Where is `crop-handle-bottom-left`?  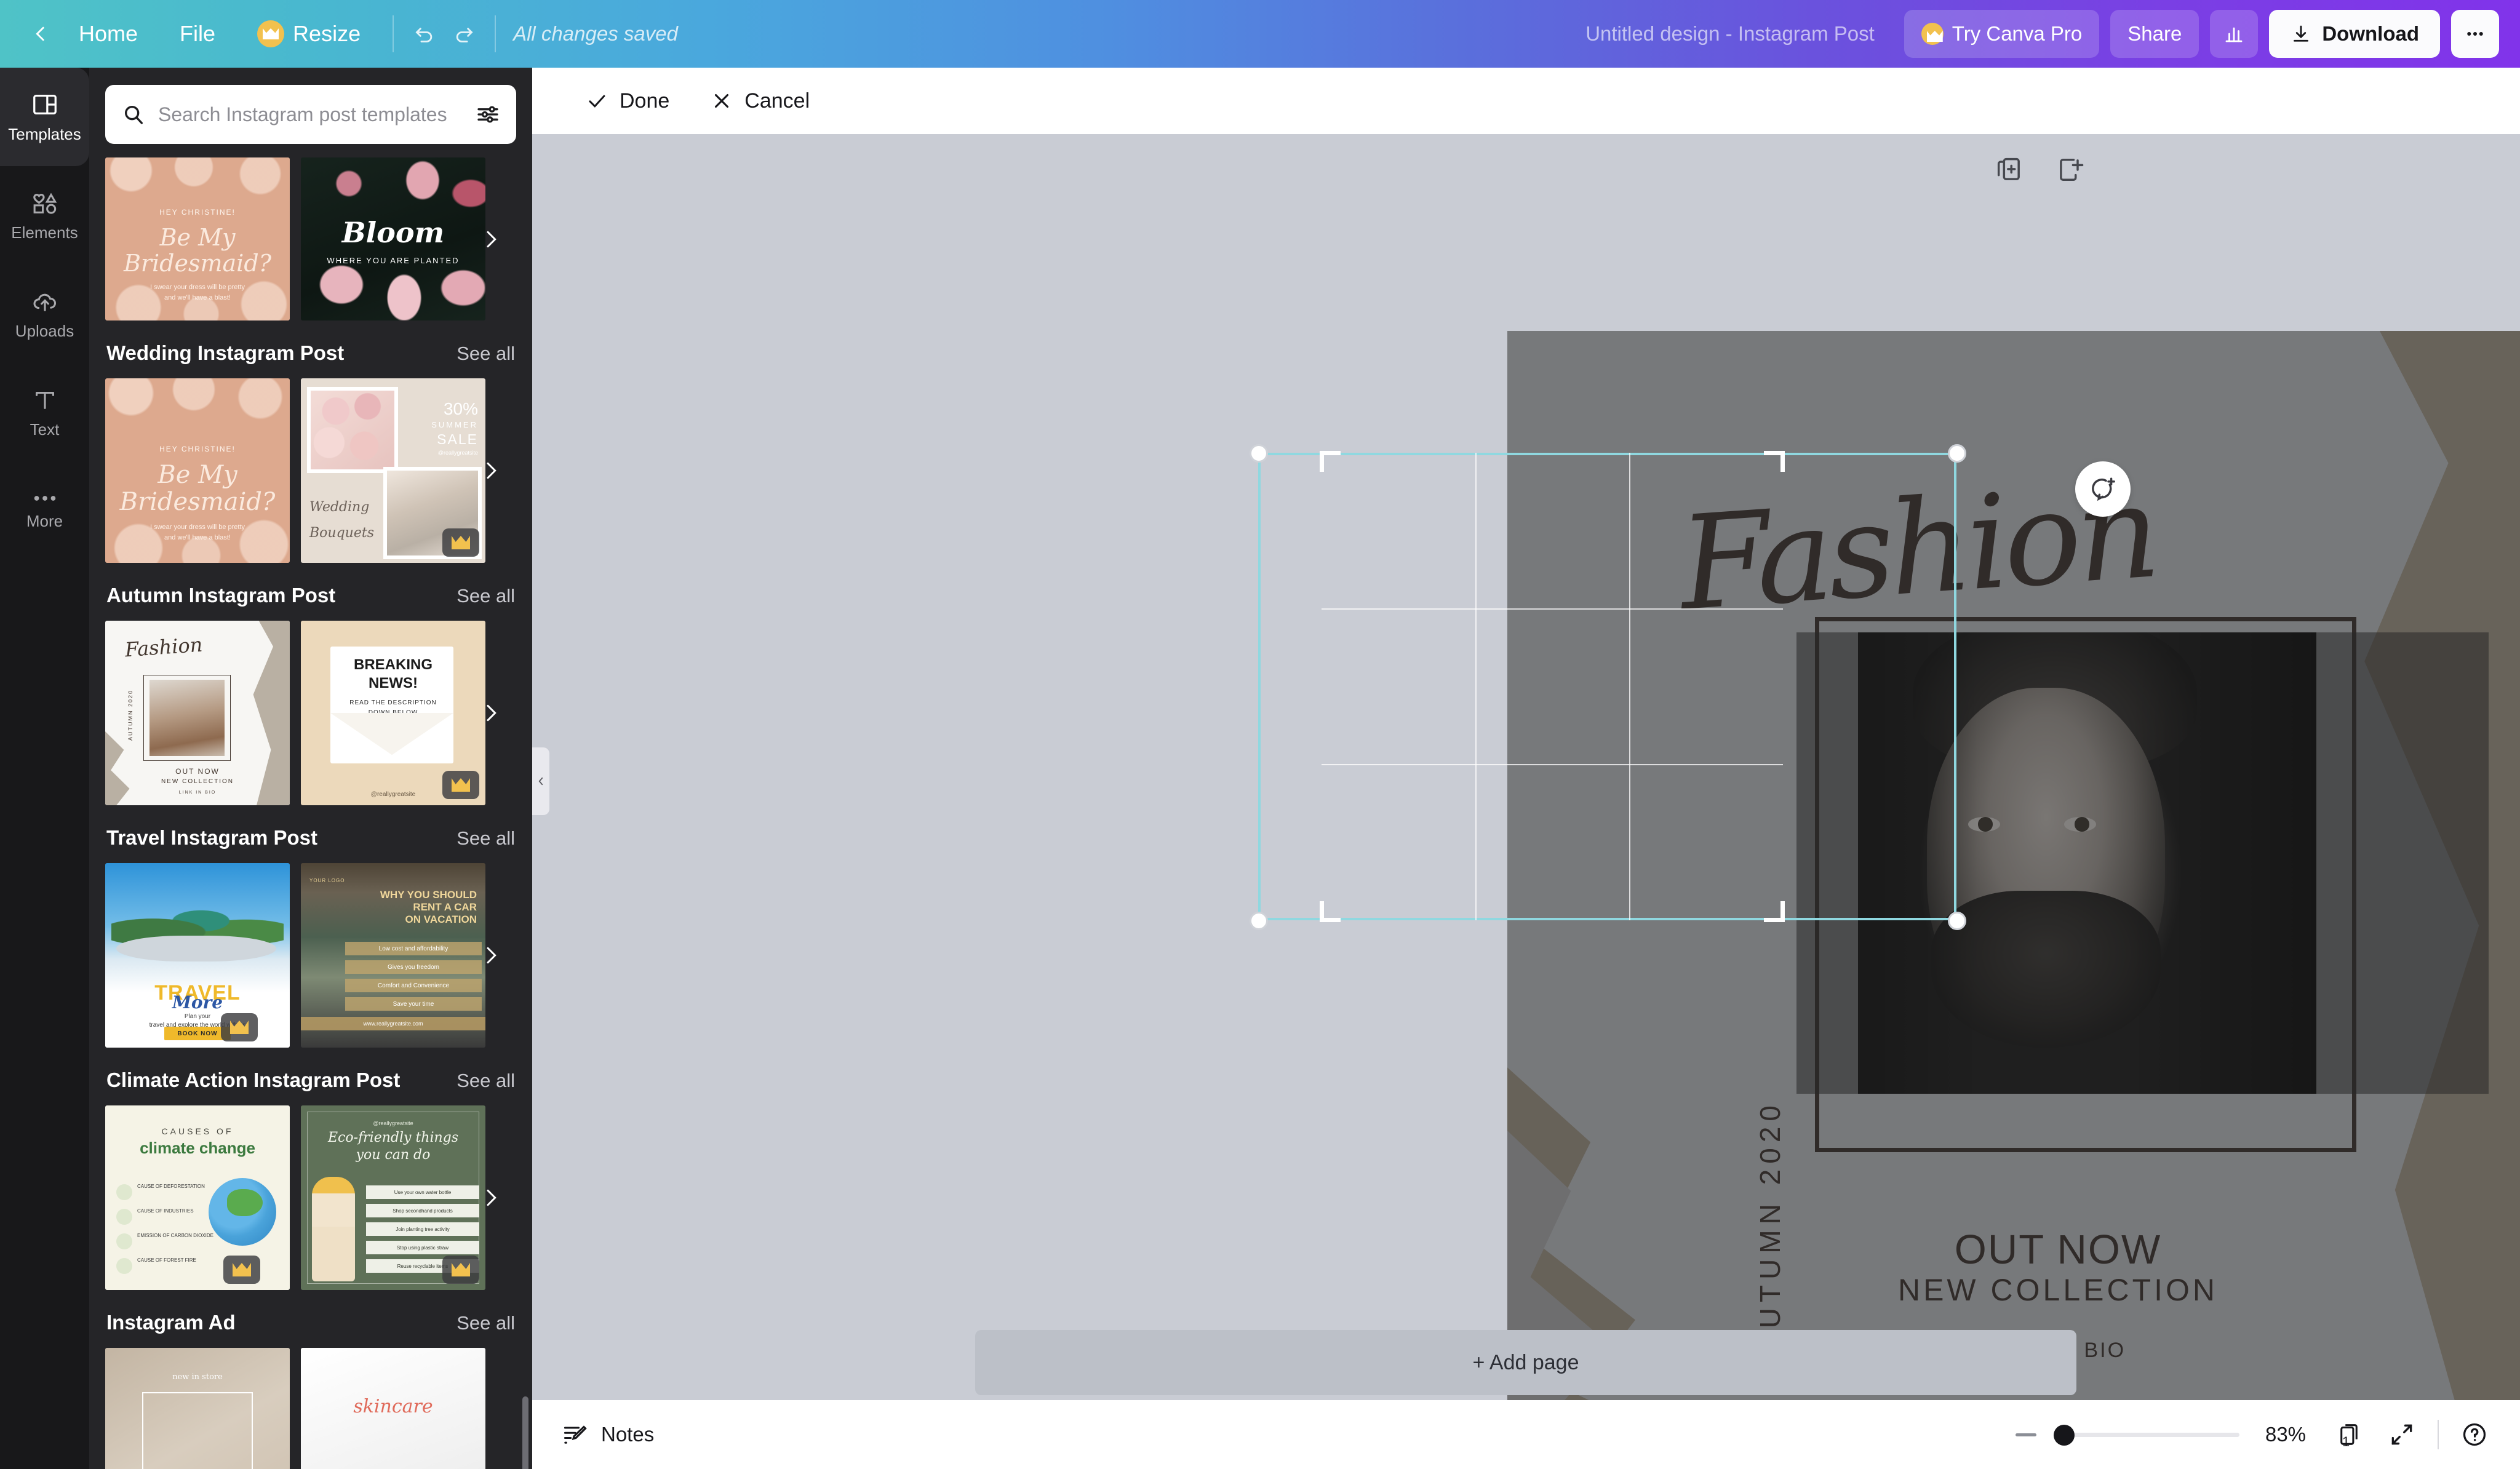
crop-handle-bottom-left is located at coordinates (1330, 911).